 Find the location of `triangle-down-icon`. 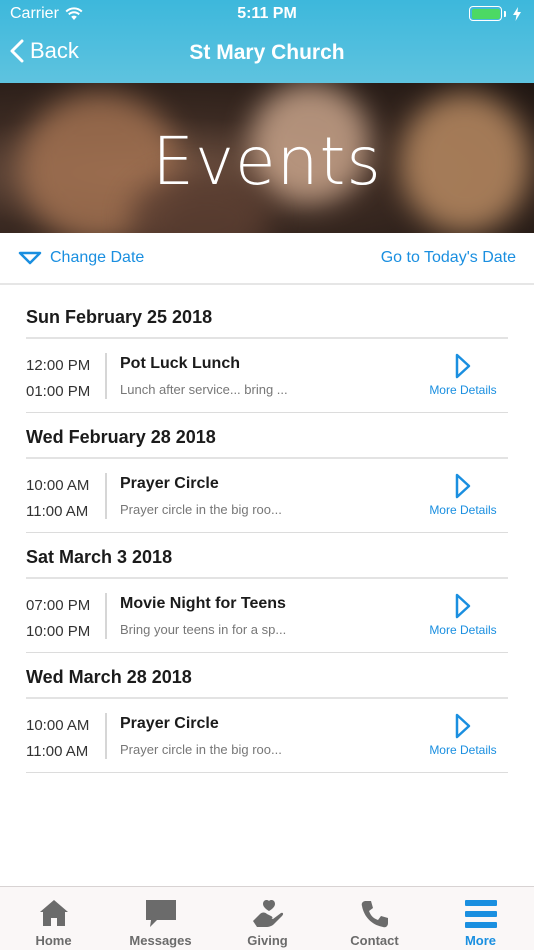

triangle-down-icon is located at coordinates (30, 258).